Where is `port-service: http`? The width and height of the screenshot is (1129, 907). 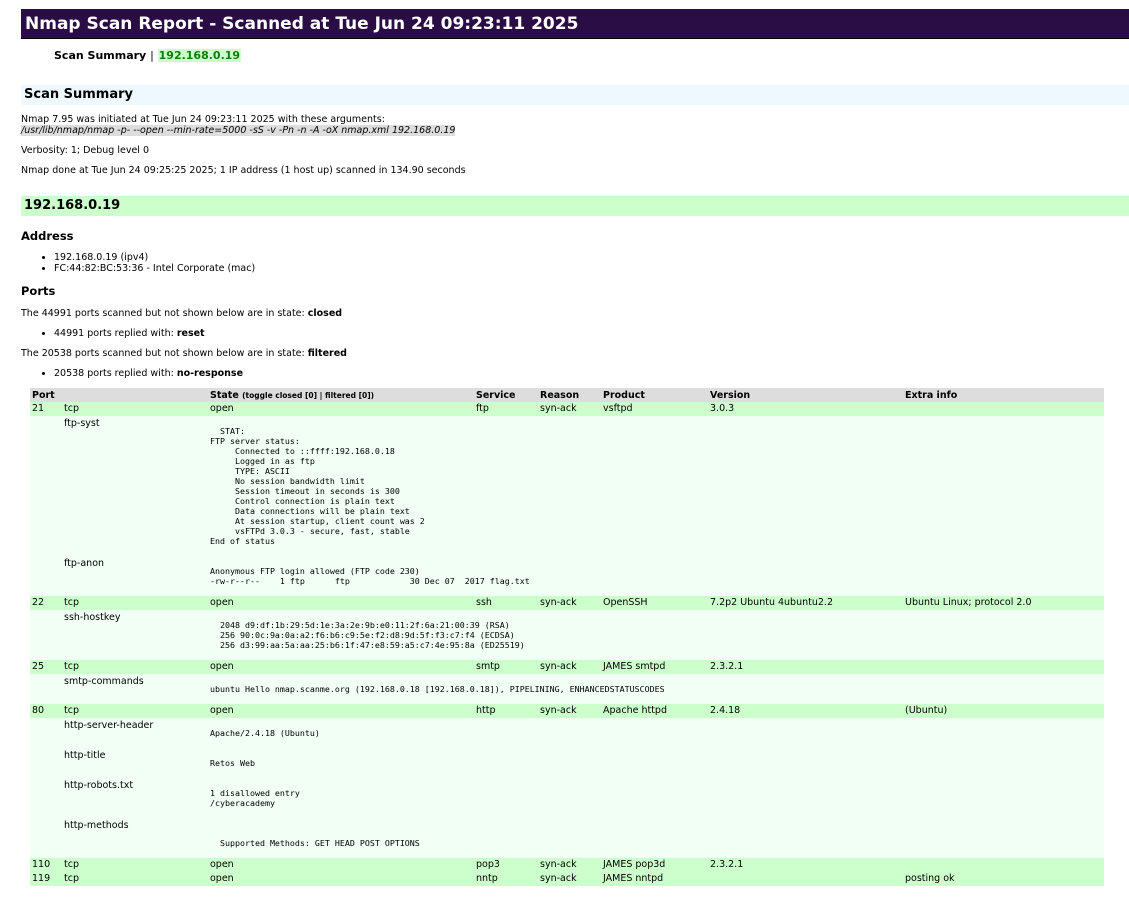 port-service: http is located at coordinates (506, 711).